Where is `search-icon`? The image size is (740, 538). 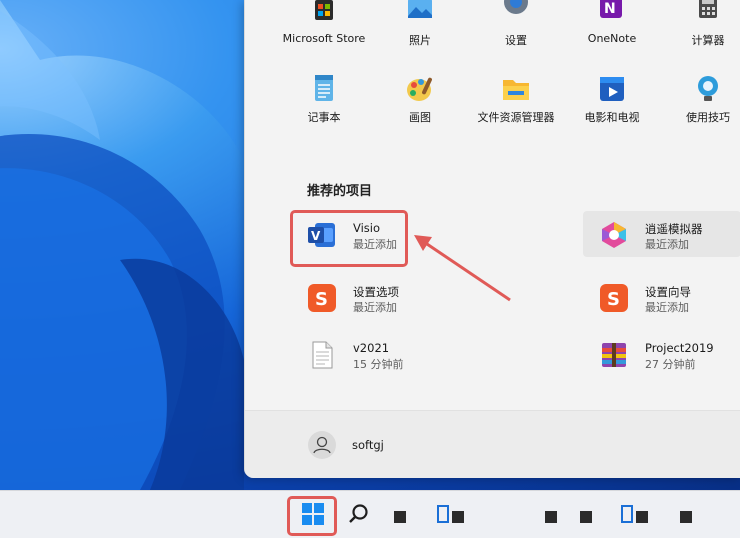 search-icon is located at coordinates (358, 513).